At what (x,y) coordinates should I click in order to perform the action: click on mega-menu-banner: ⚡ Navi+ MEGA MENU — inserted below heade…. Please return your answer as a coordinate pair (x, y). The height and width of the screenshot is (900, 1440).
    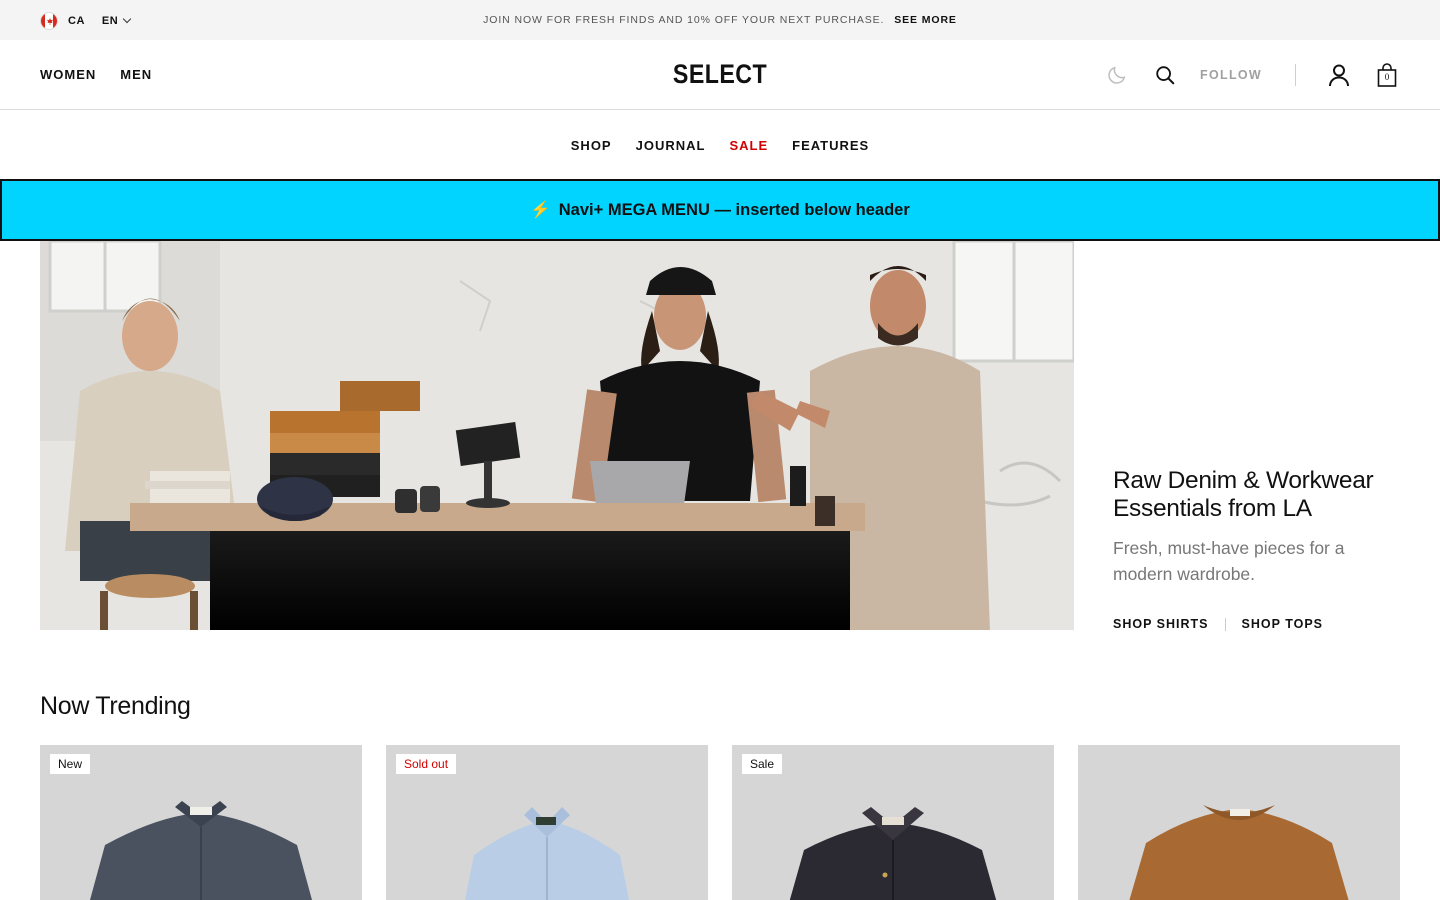
    Looking at the image, I should click on (720, 210).